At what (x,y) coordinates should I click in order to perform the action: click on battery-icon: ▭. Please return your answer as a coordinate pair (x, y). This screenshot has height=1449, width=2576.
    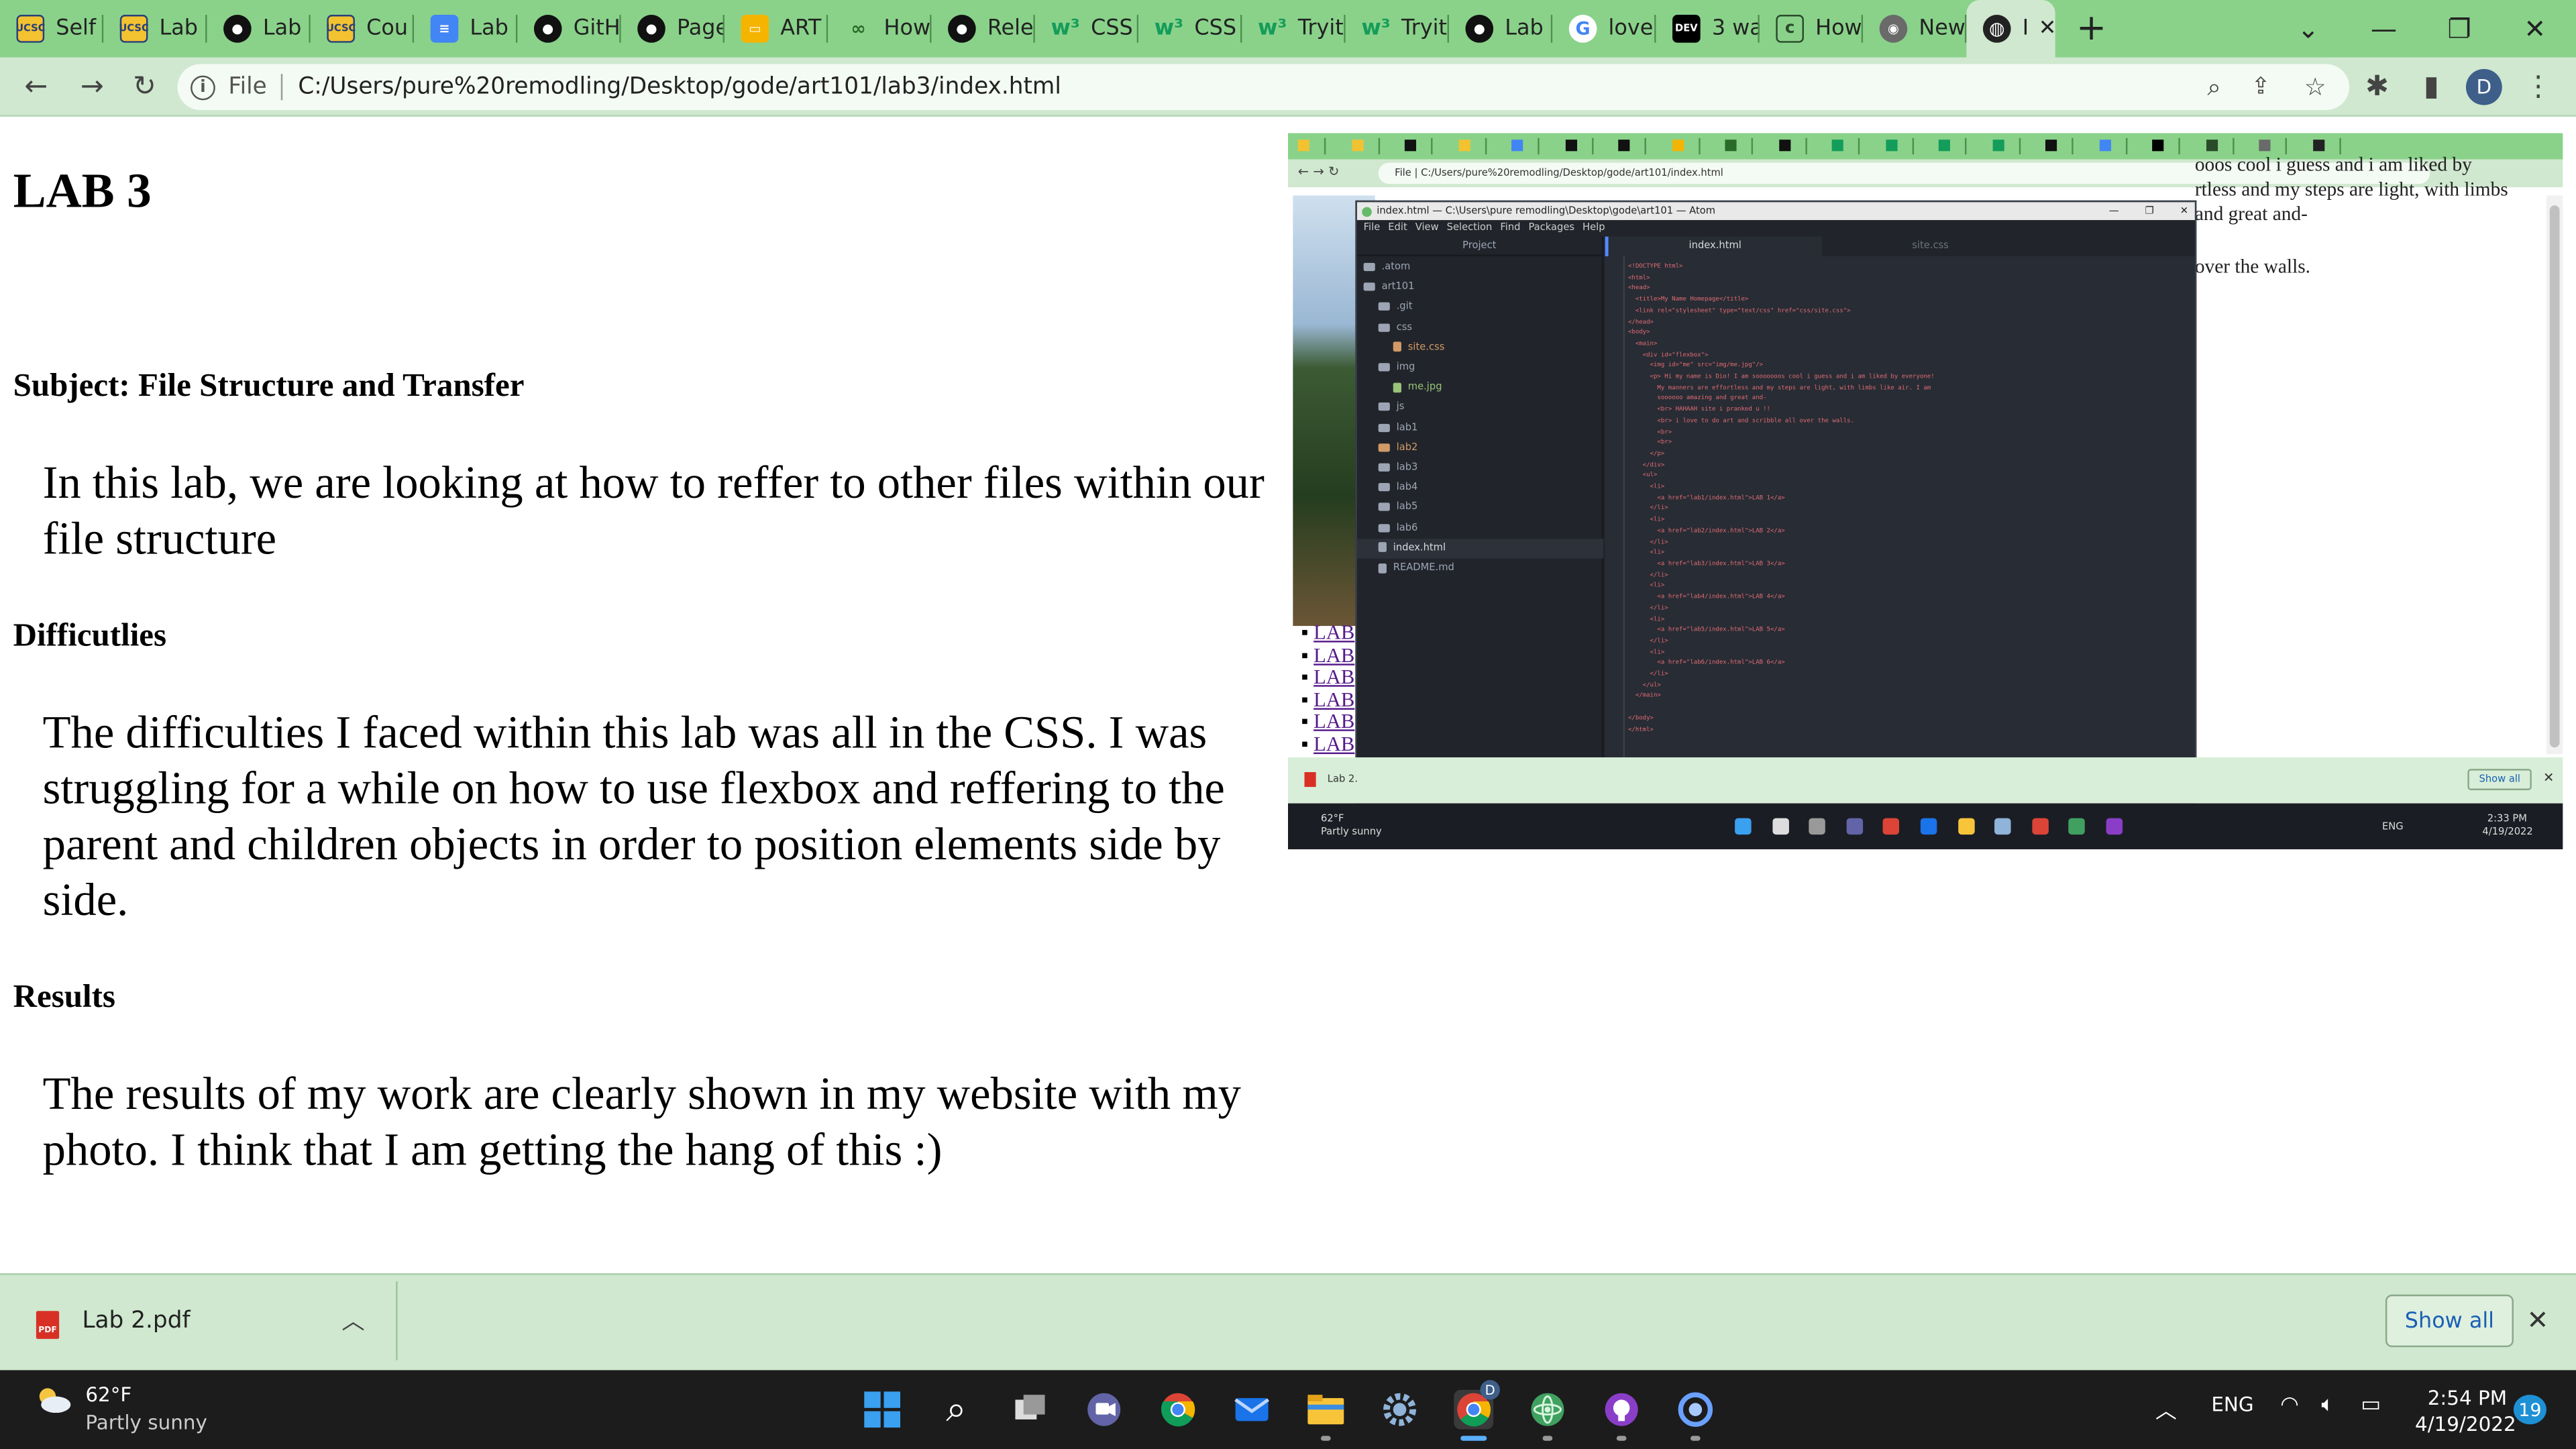
    Looking at the image, I should click on (2371, 1405).